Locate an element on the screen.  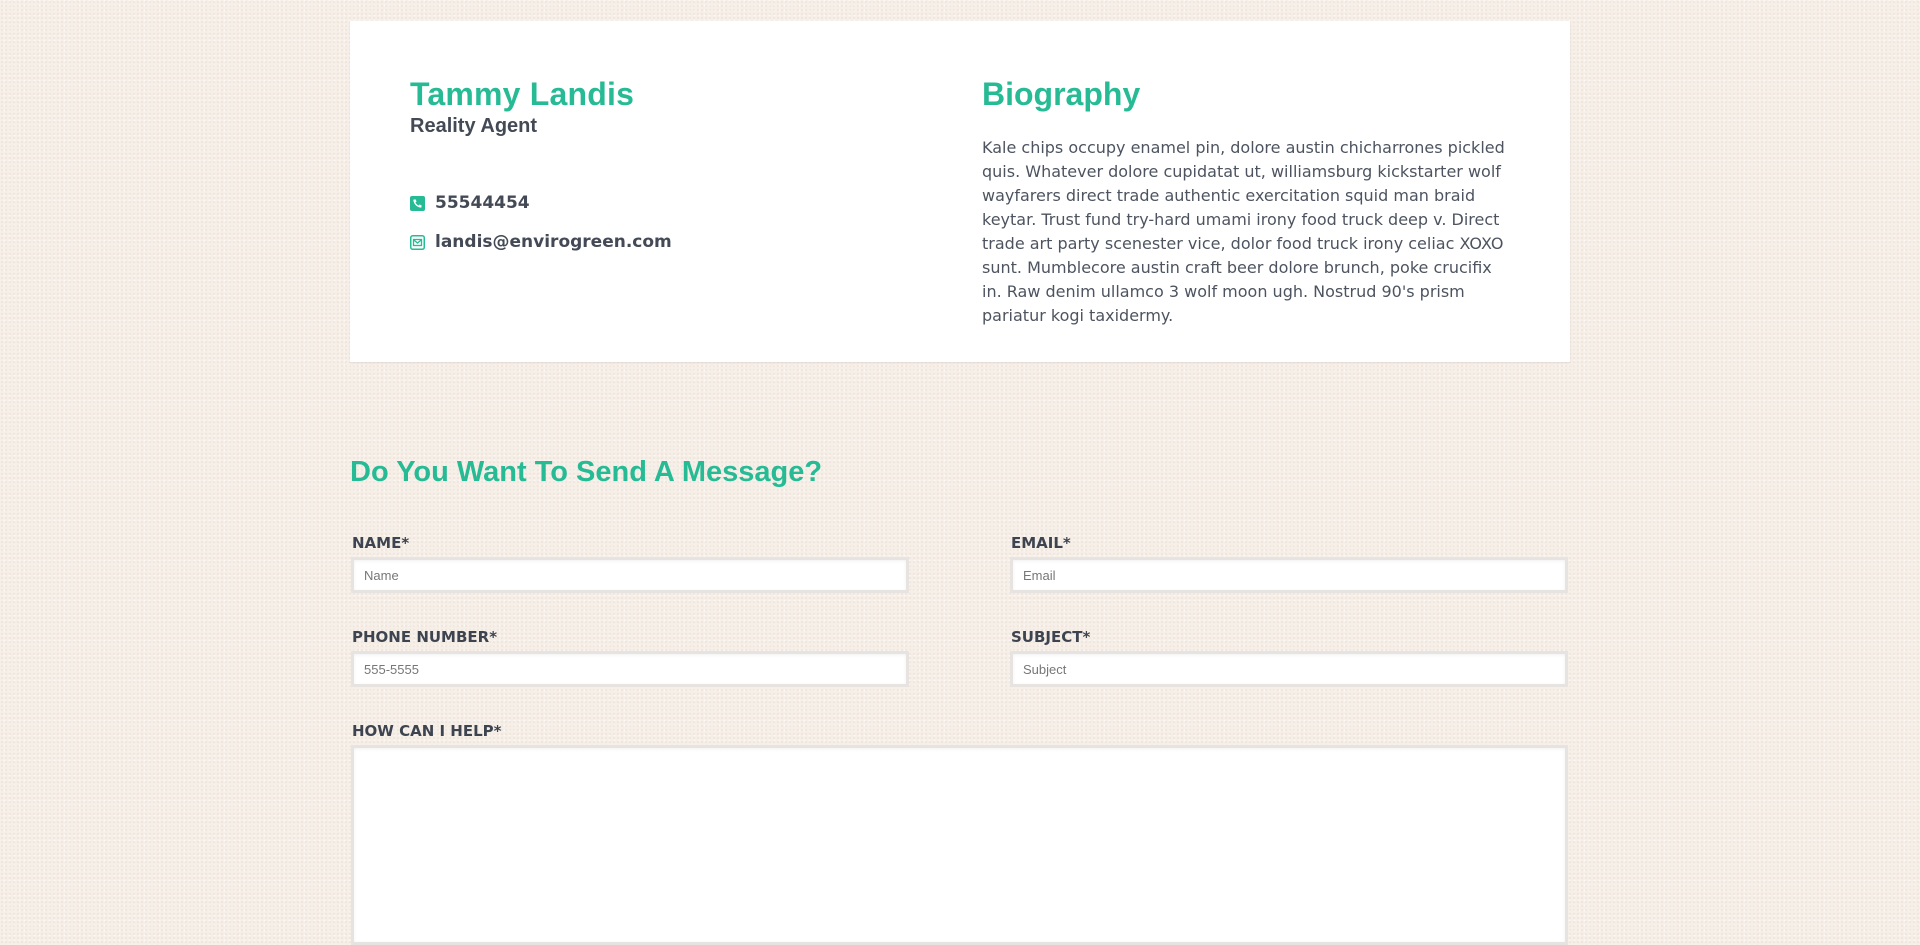
contact-list: 55544454 landis@envirogreen.com is located at coordinates (541, 230).